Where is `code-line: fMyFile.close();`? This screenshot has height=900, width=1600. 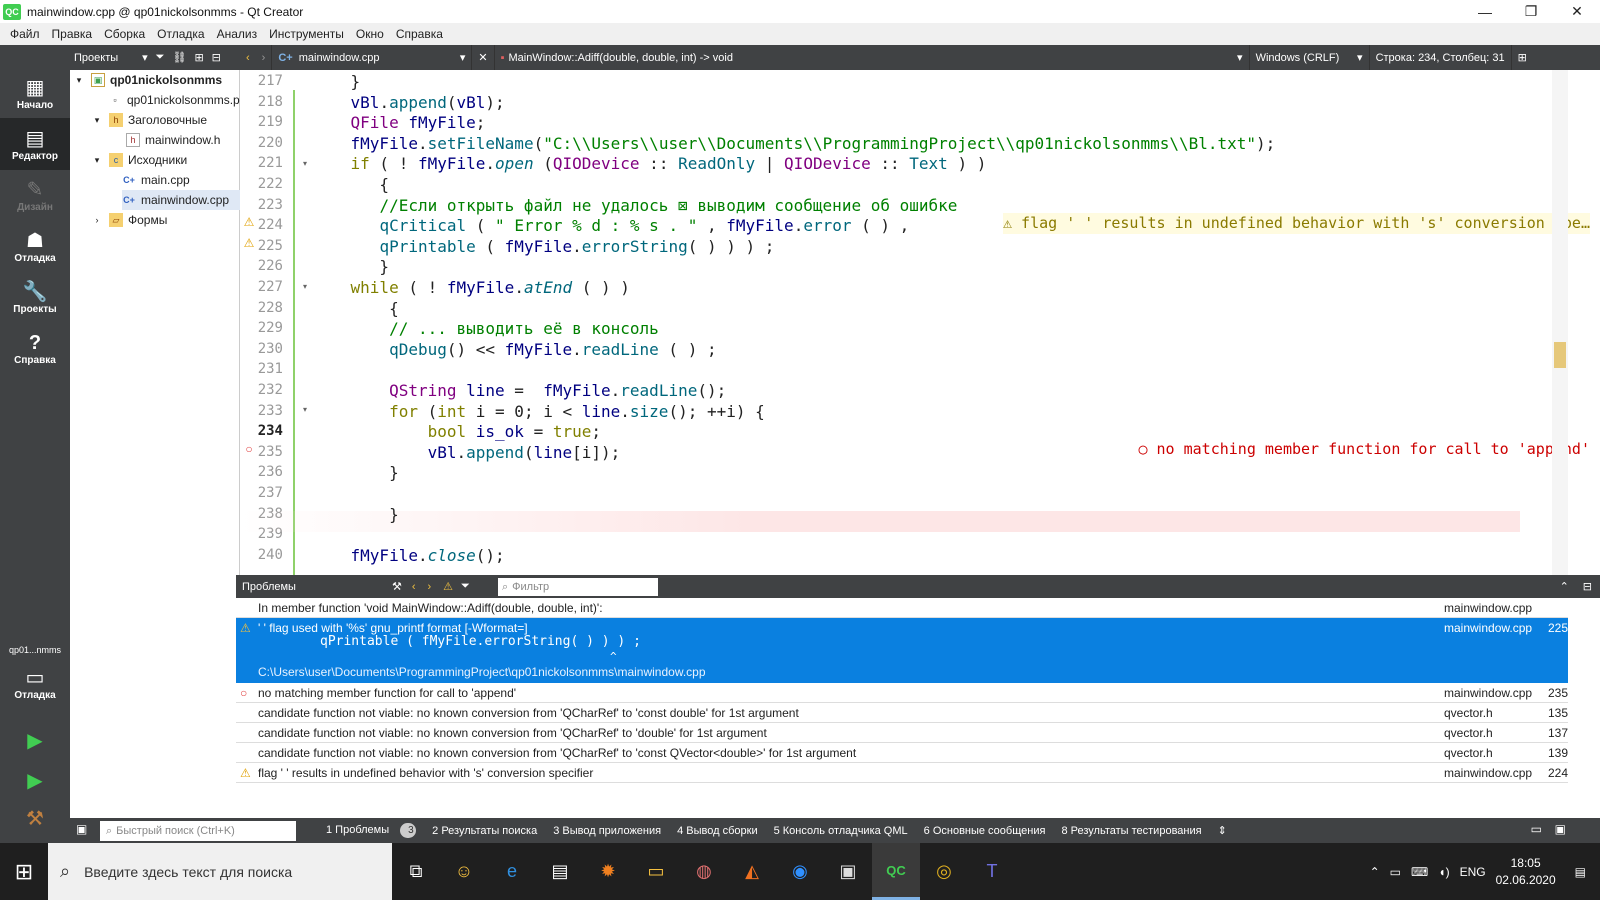 code-line: fMyFile.close(); is located at coordinates (408, 555).